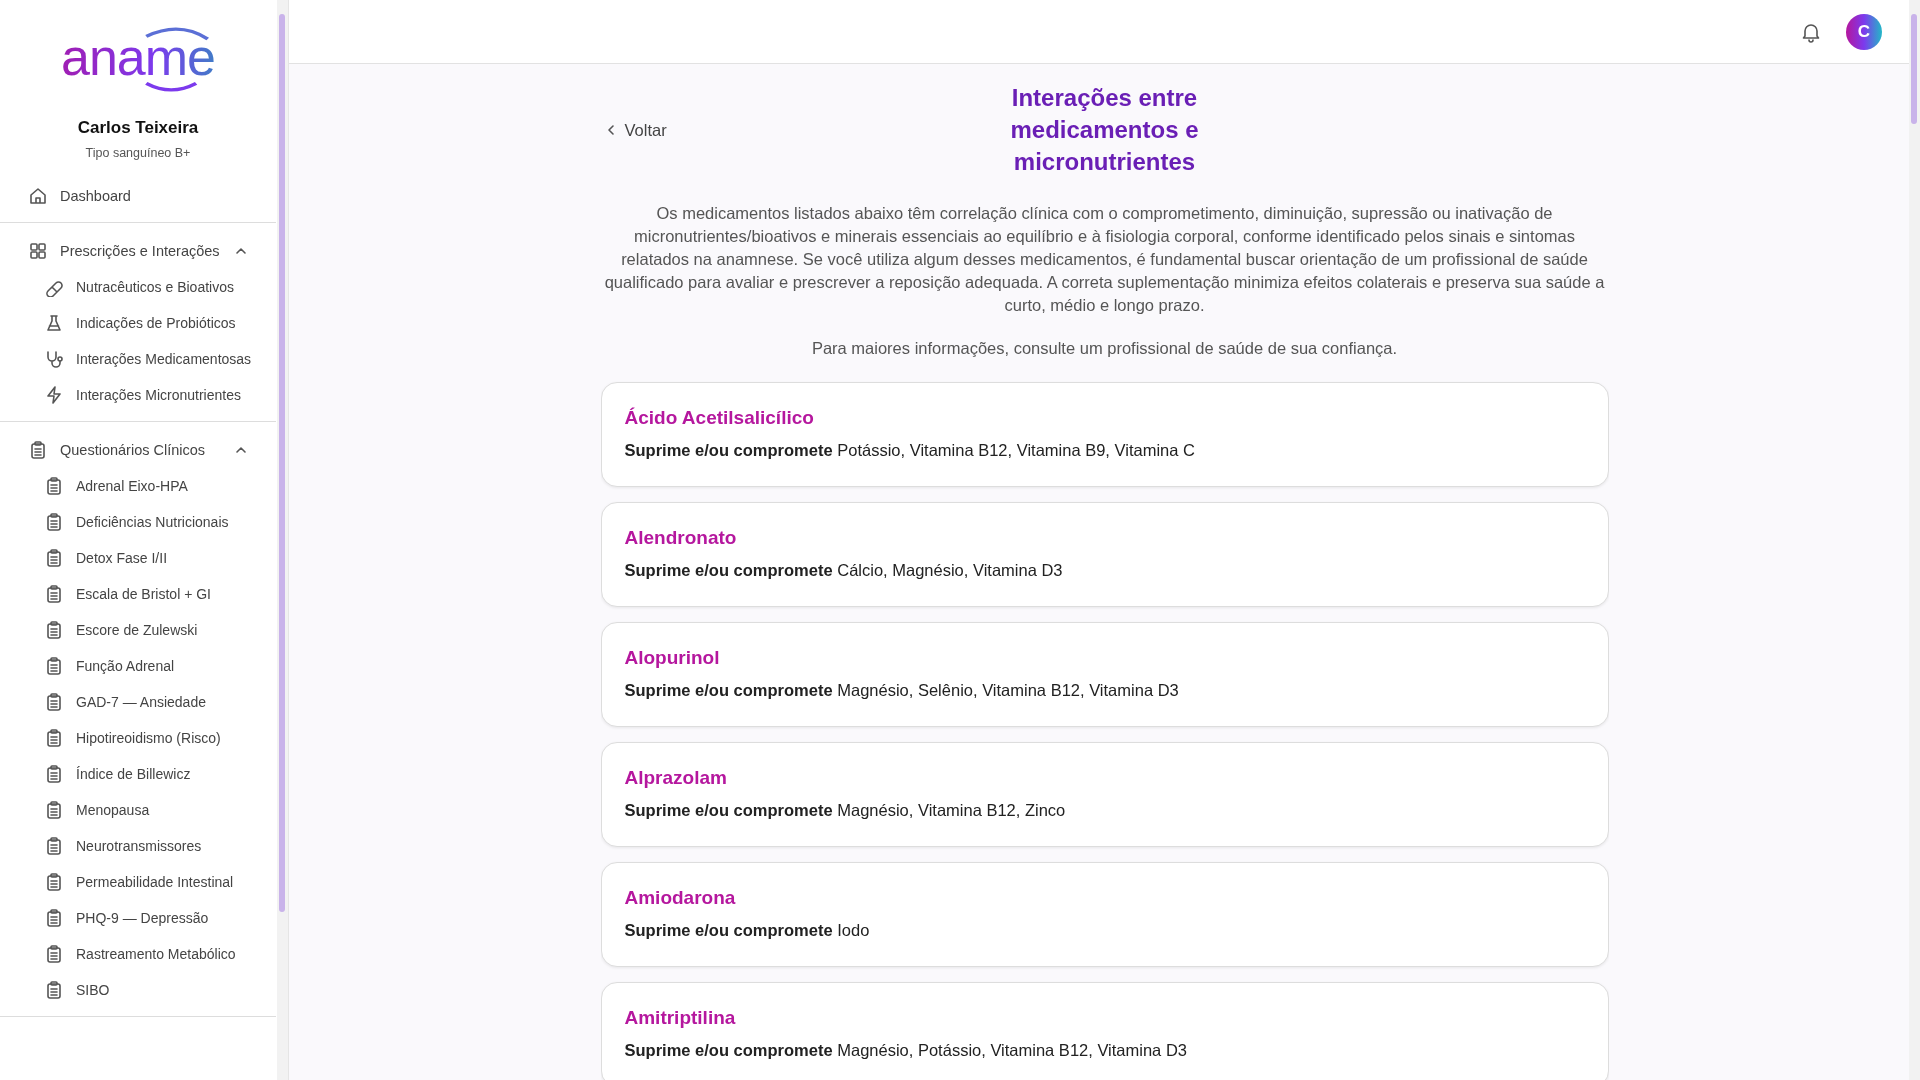 The width and height of the screenshot is (1920, 1080). Describe the element at coordinates (680, 1018) in the screenshot. I see `medication-name: Amitriptilina` at that location.